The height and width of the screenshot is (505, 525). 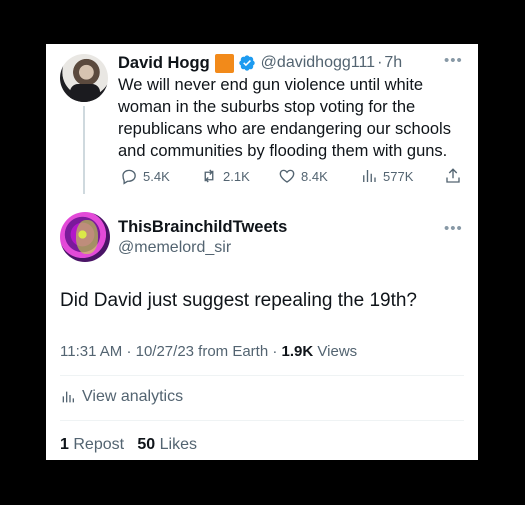 I want to click on parent-tweet-actions: 5.4K 2.1K 8.4K 577K, so click(x=293, y=176).